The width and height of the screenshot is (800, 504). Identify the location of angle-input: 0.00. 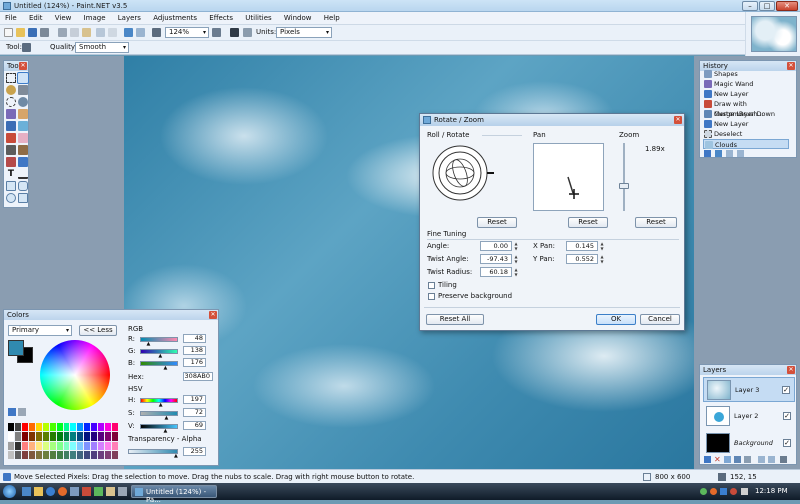
(496, 246).